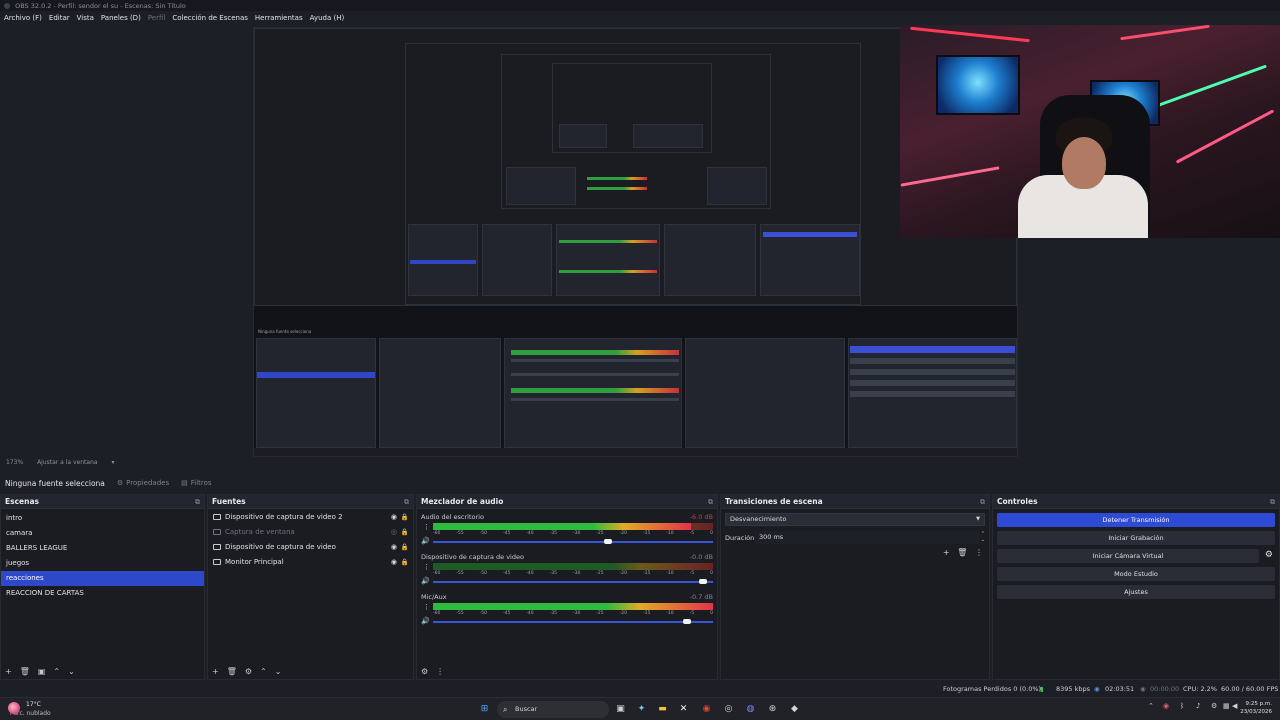  Describe the element at coordinates (1256, 708) in the screenshot. I see `taskbar-clock: 9:25 p.m. 23/03/2026` at that location.